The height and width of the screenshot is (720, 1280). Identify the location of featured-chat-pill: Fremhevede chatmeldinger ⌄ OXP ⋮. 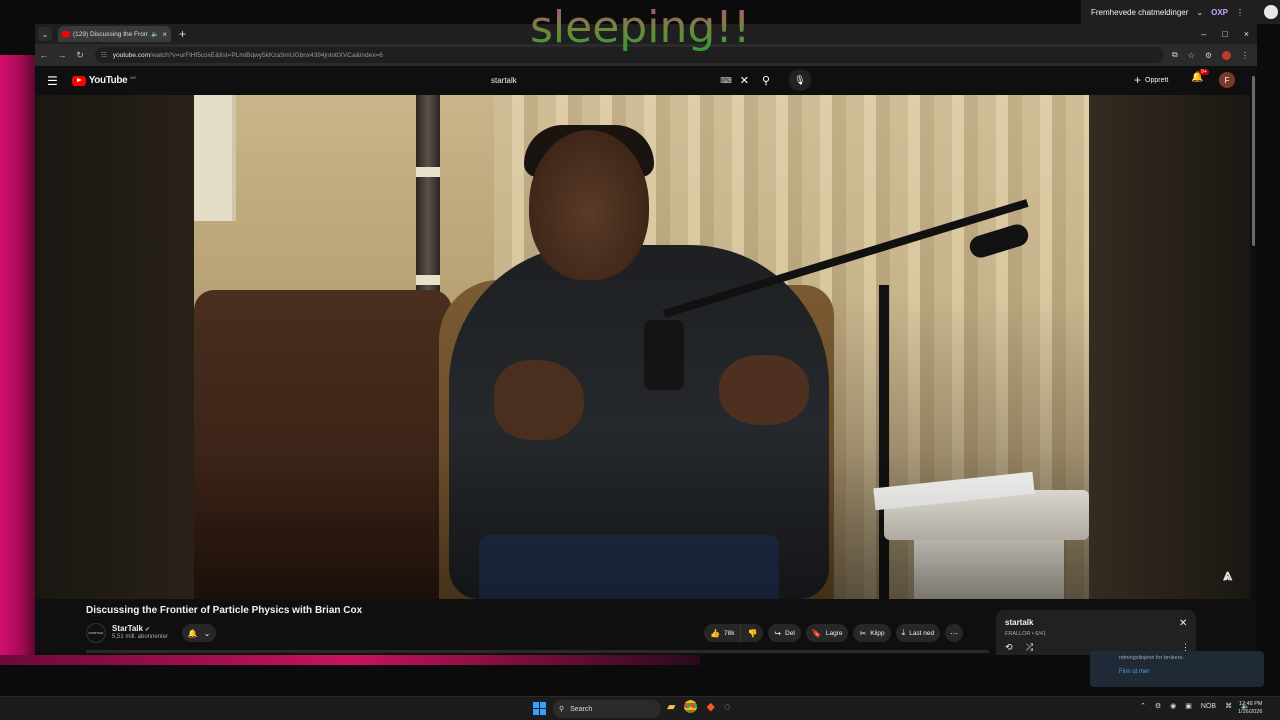
(1180, 12).